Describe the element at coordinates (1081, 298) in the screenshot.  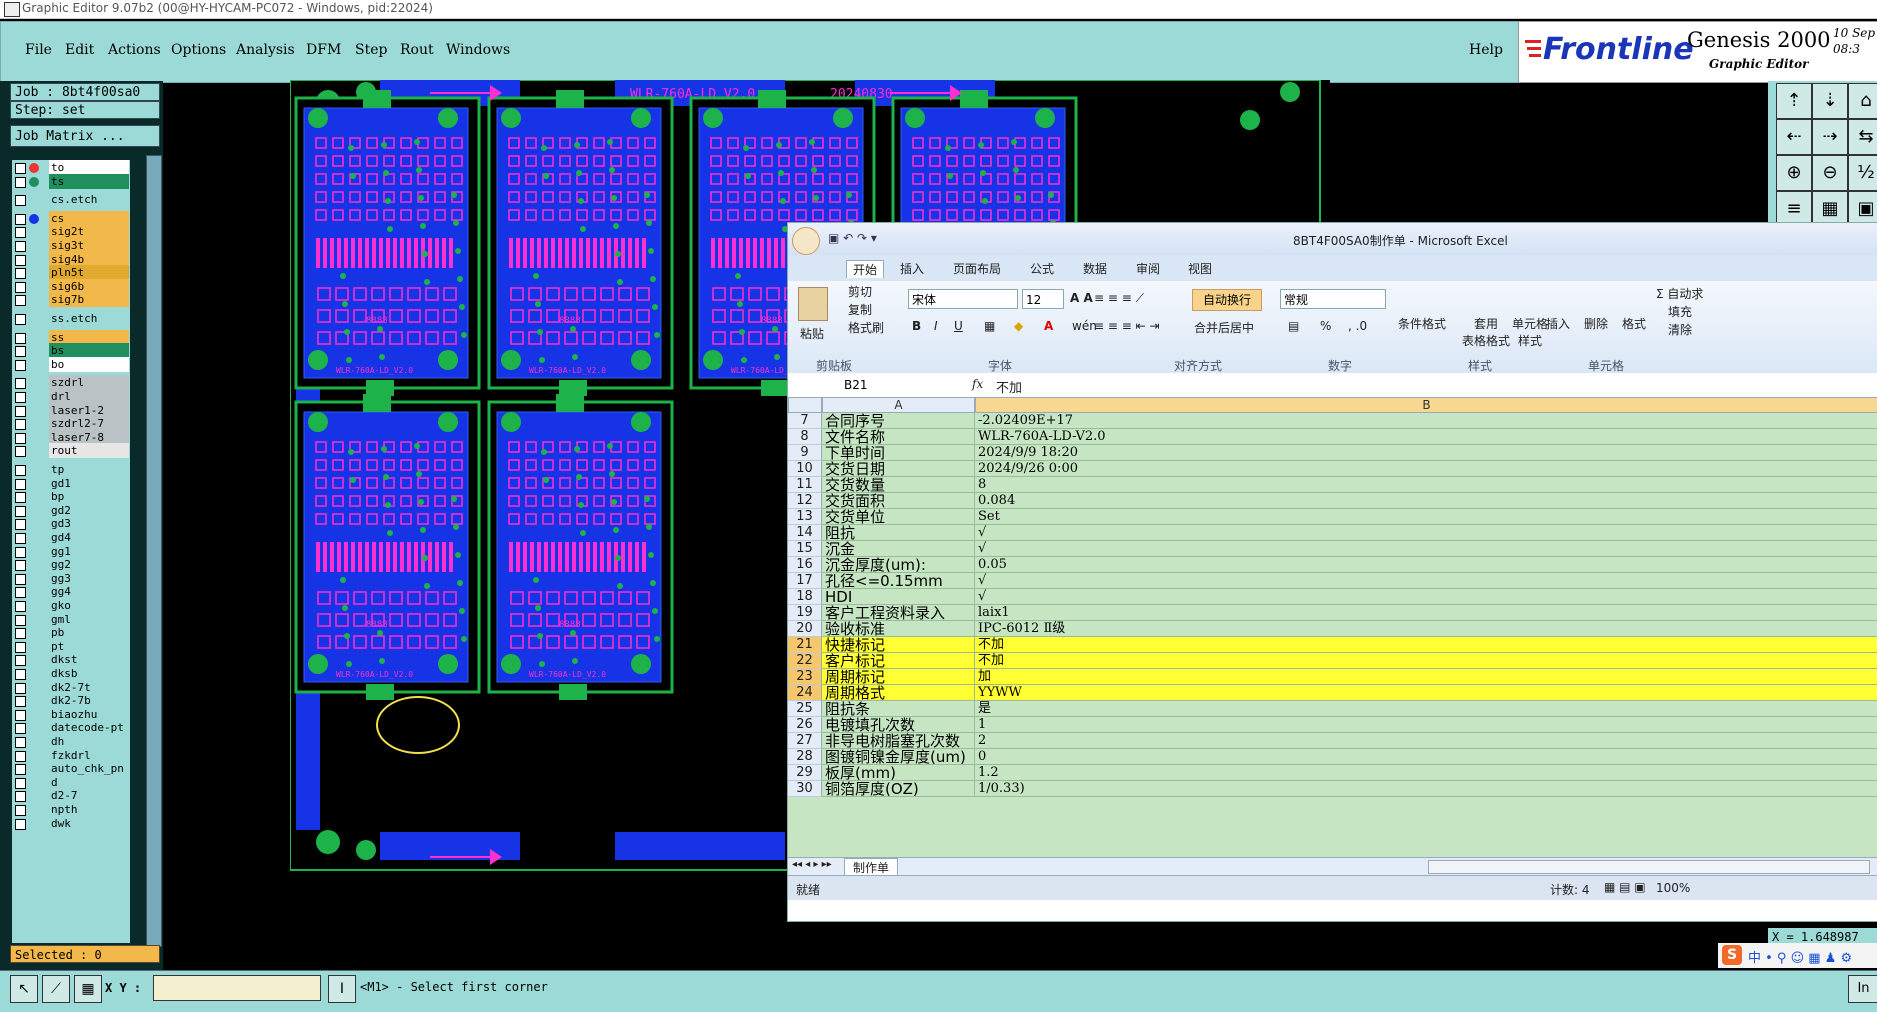
I see `font-grow-icon: A A` at that location.